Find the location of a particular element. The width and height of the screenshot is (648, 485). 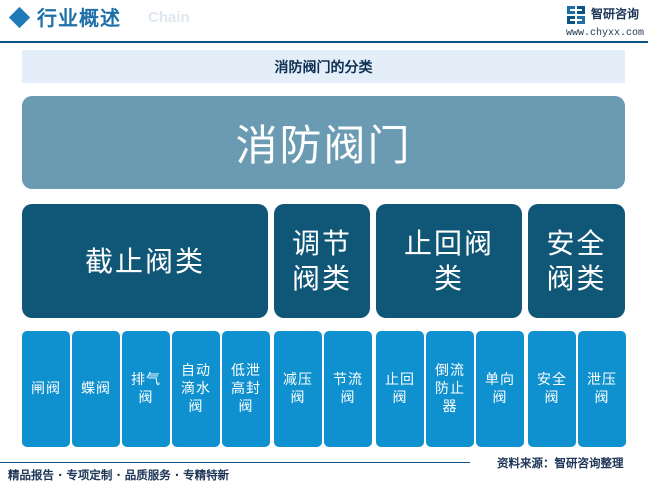

page-subtitle: Chain is located at coordinates (169, 17).